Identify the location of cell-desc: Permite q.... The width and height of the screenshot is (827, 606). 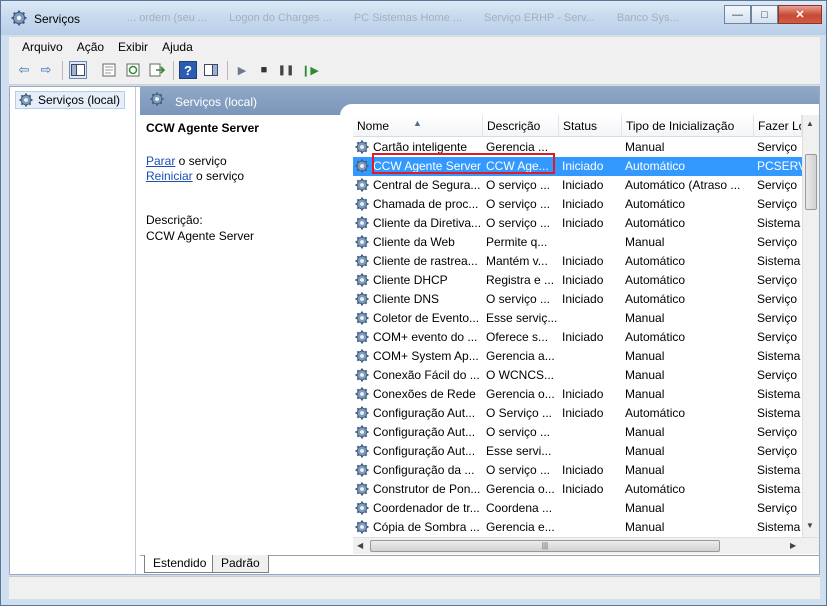
(517, 242).